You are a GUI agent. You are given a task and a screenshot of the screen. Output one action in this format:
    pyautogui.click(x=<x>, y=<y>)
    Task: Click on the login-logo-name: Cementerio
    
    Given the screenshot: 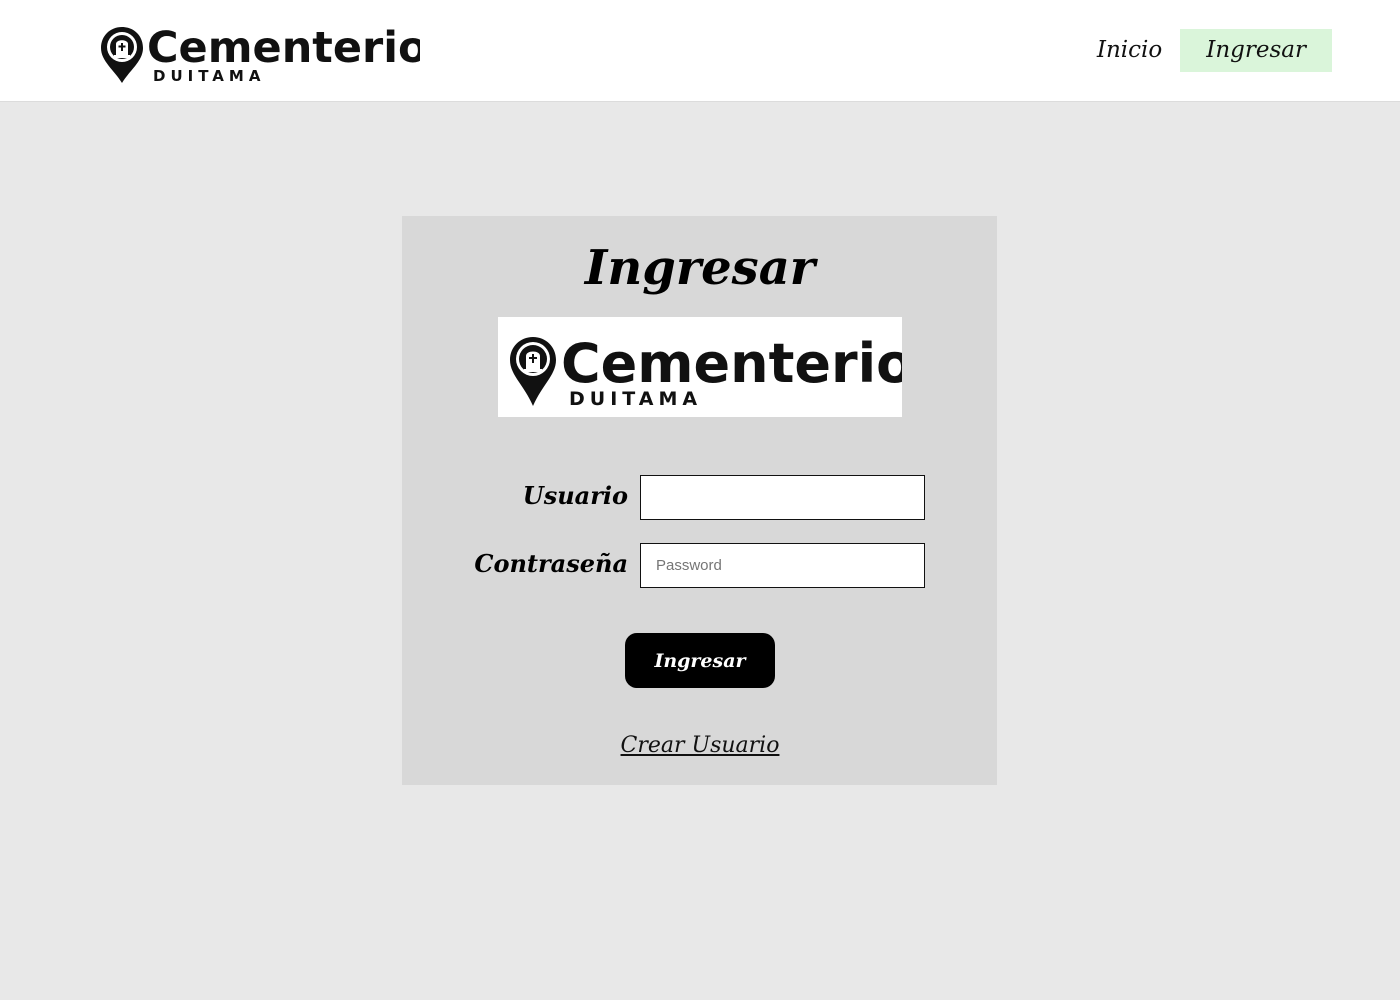 What is the action you would take?
    pyautogui.click(x=731, y=363)
    